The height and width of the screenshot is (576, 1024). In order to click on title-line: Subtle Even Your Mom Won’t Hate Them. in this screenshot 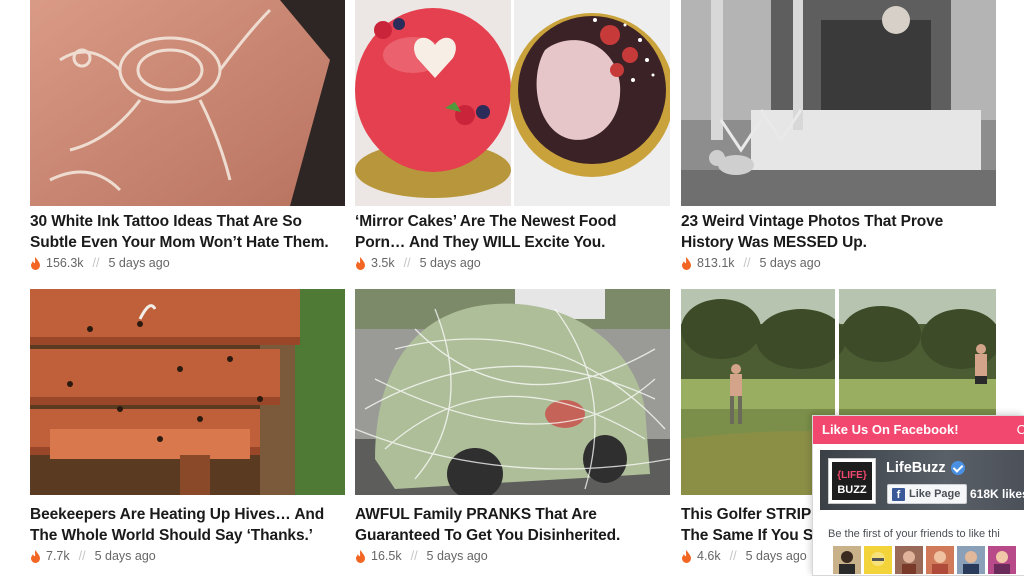, I will do `click(195, 242)`.